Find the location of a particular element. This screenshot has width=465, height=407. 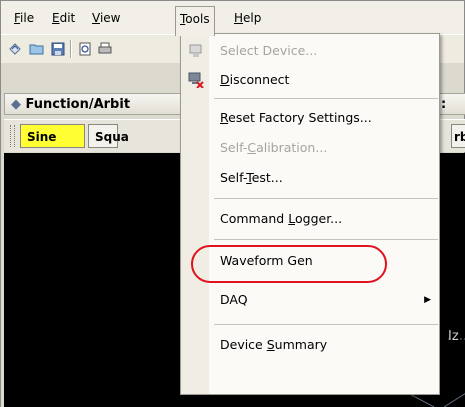

frequency-unit-label: Iz is located at coordinates (453, 336).